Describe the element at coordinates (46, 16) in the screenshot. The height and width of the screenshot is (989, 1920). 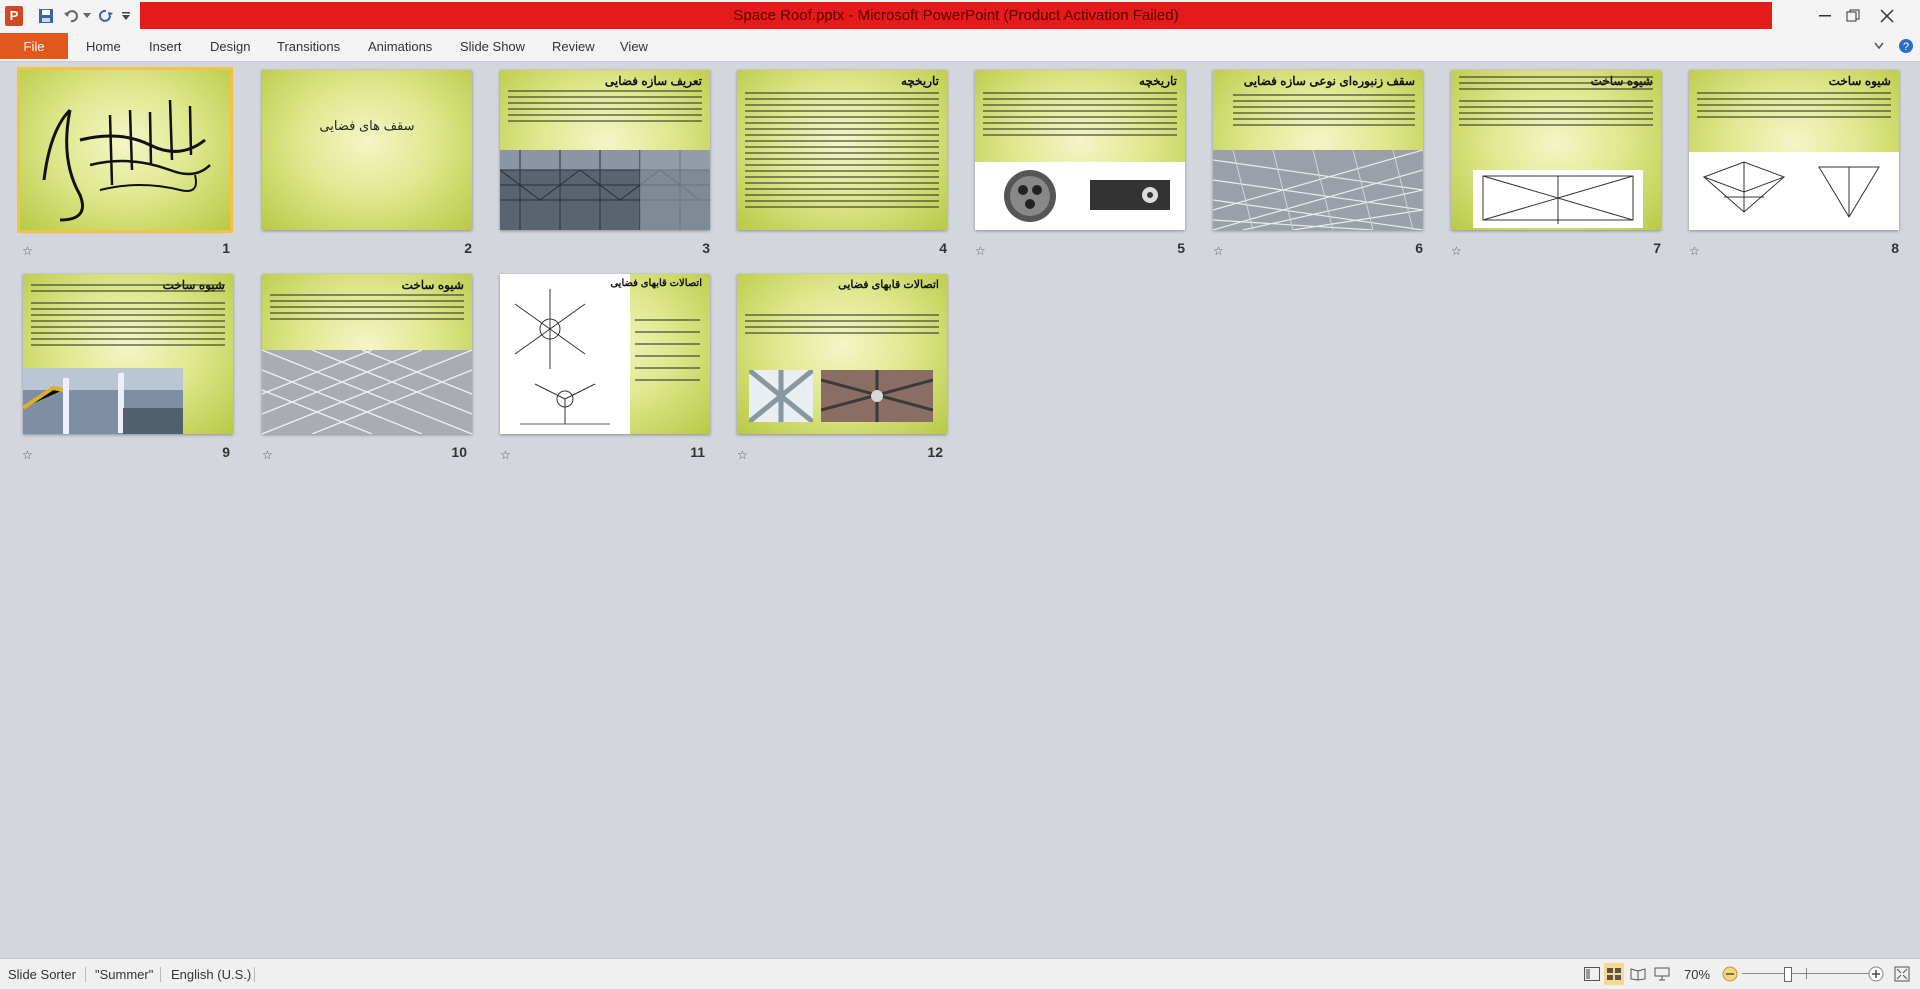
I see `save-icon` at that location.